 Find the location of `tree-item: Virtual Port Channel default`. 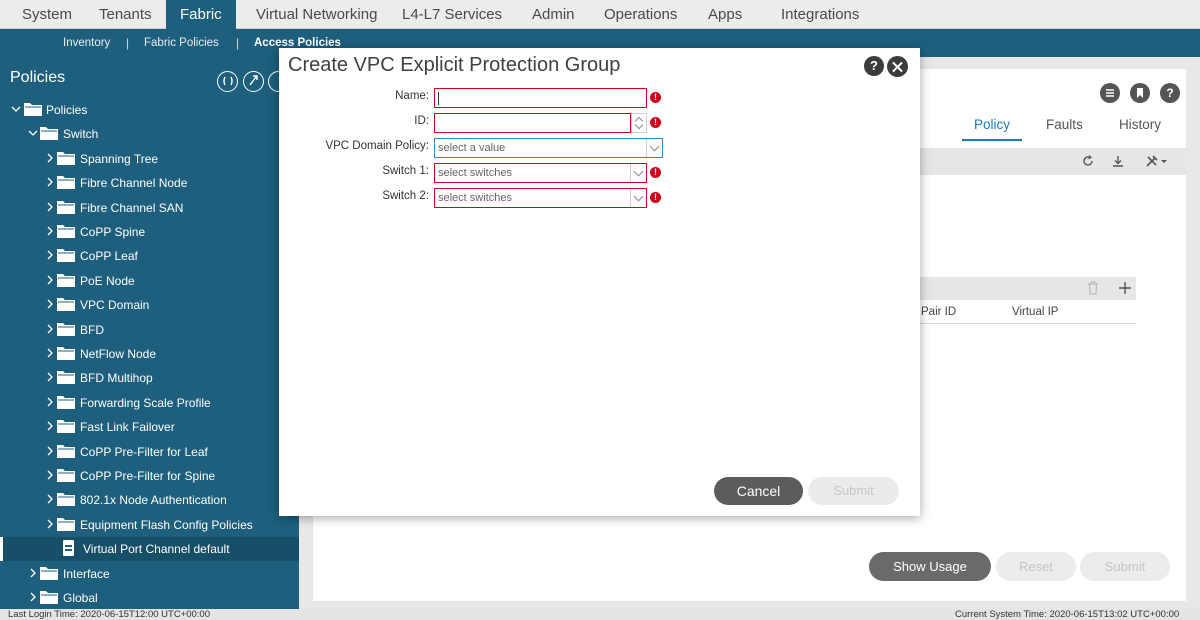

tree-item: Virtual Port Channel default is located at coordinates (149, 549).